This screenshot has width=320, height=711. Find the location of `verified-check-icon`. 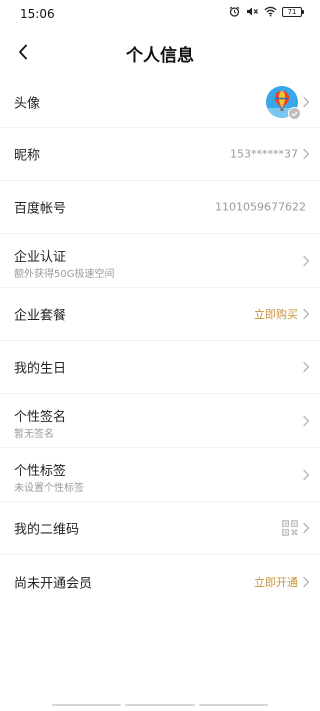

verified-check-icon is located at coordinates (294, 113).